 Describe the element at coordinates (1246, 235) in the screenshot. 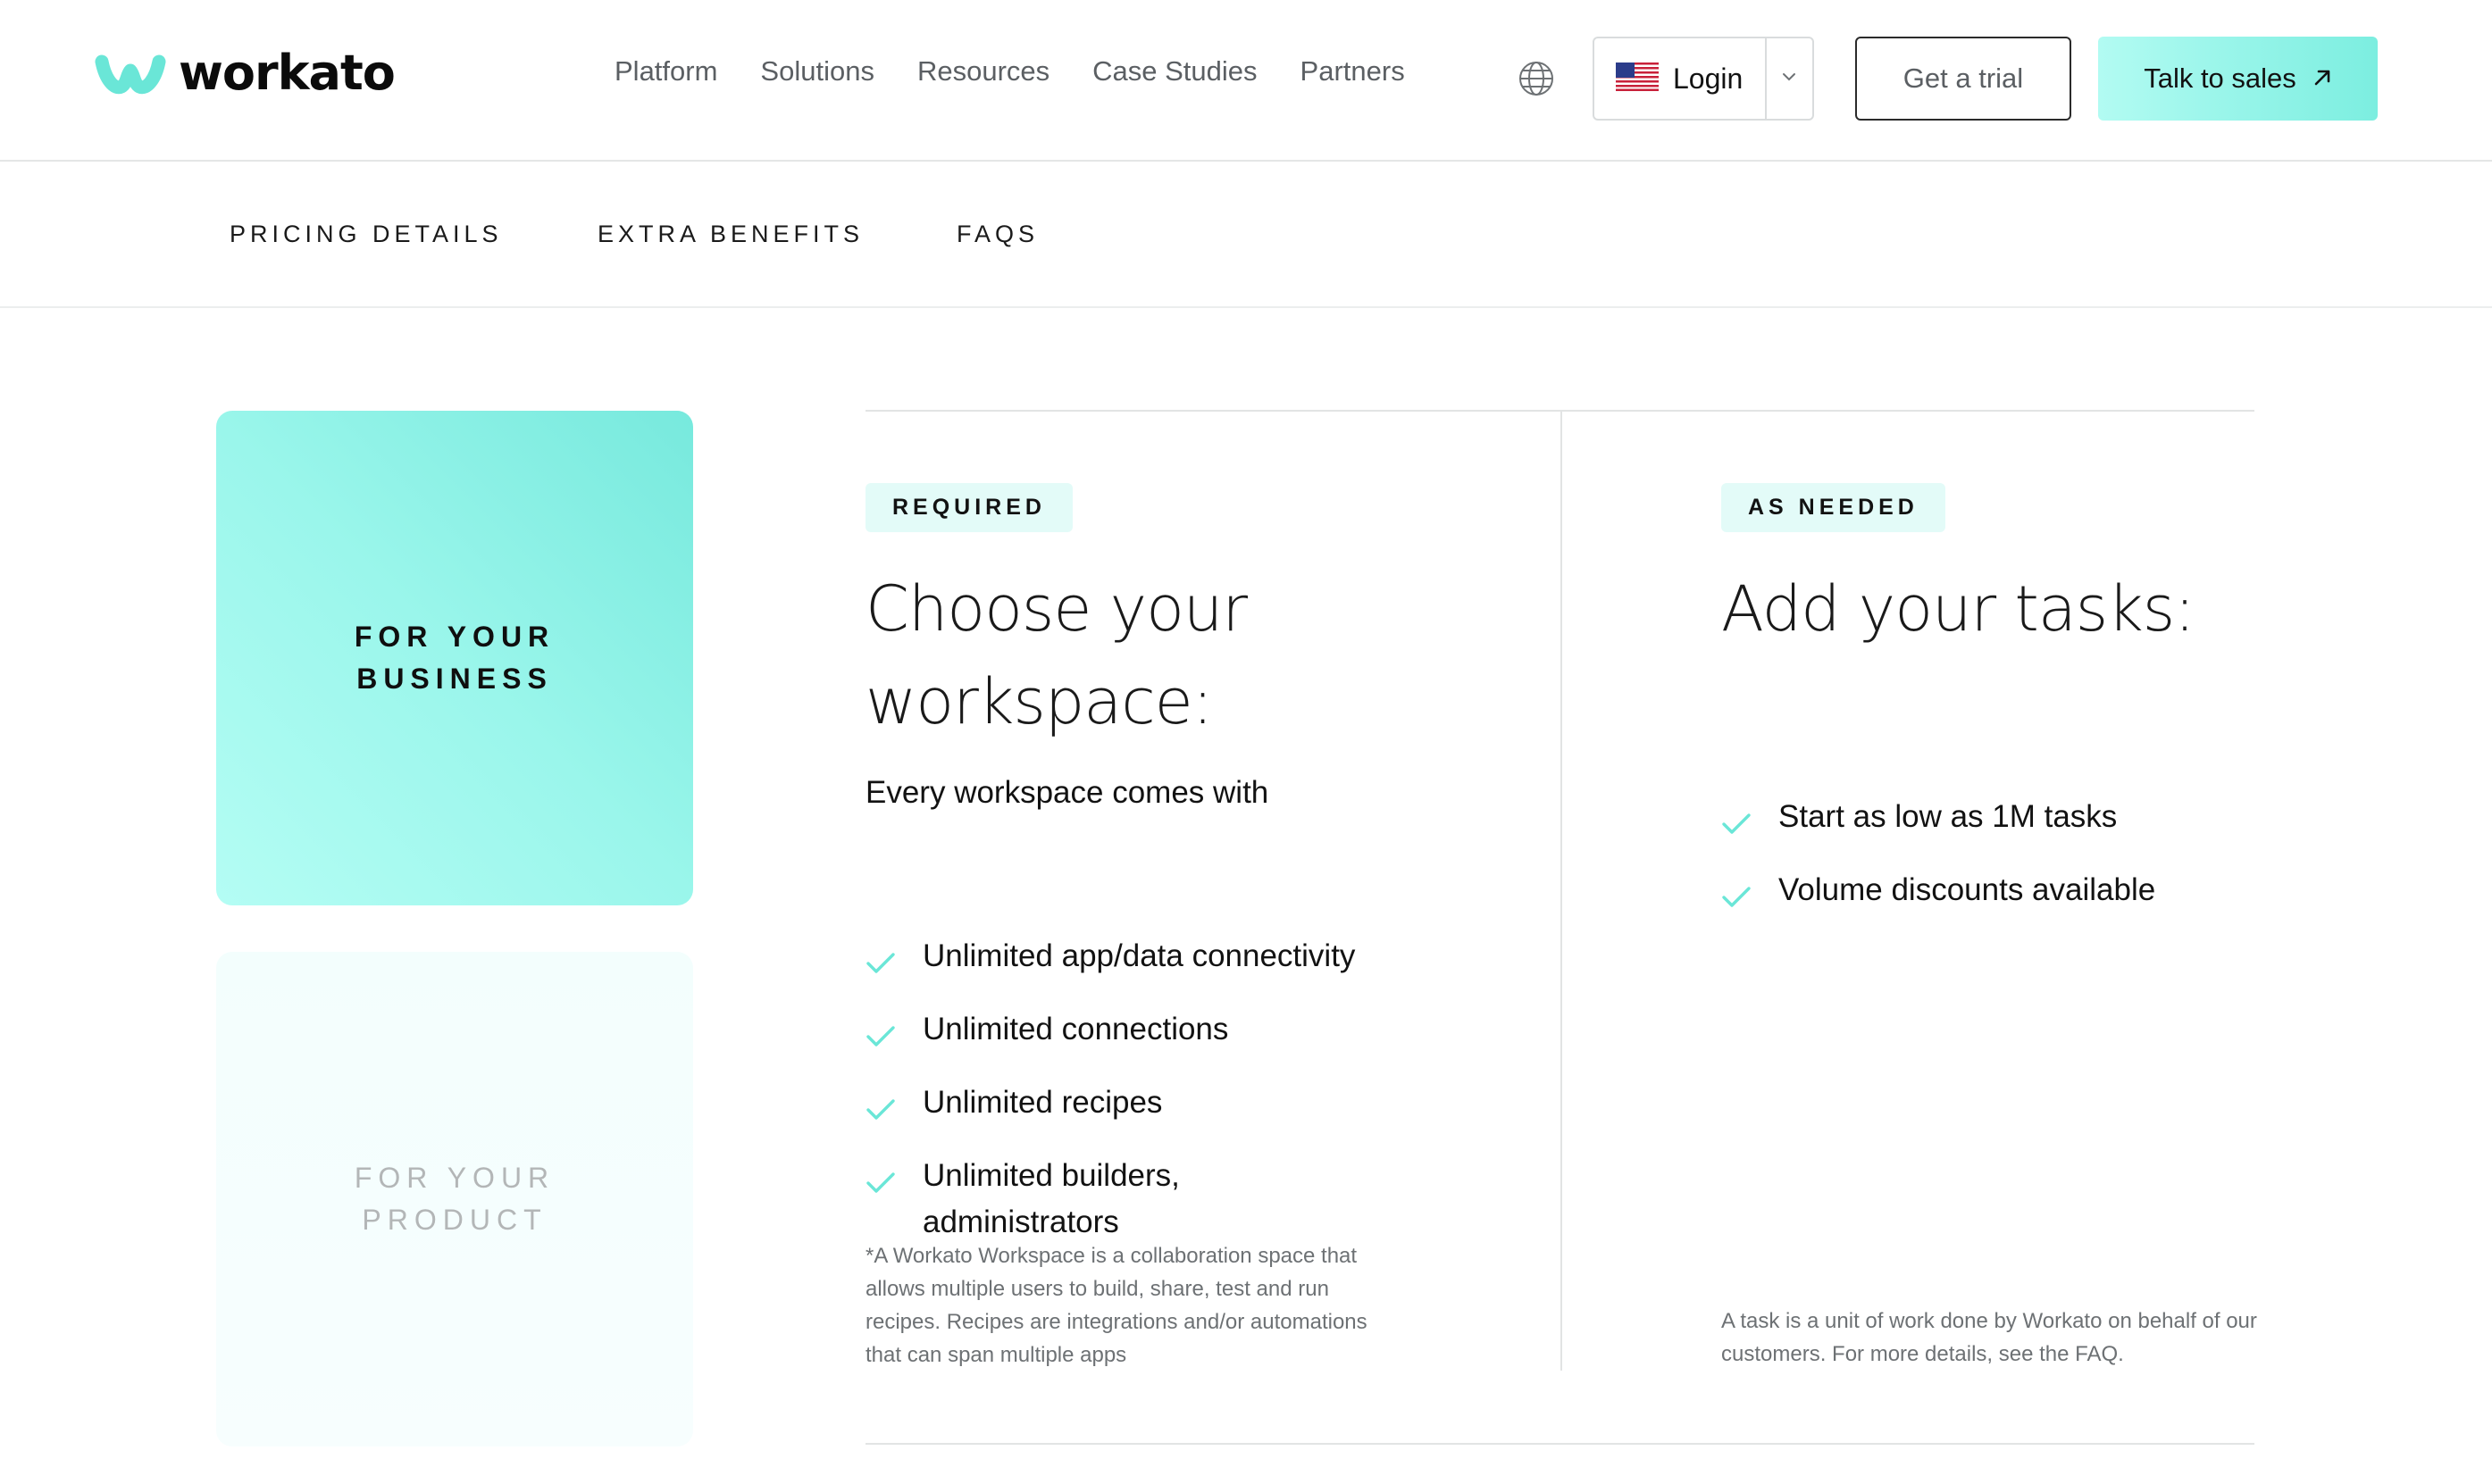

I see `pricing-subnav: PRICING DETAILS EXTRA BENEFITS FAQS` at that location.